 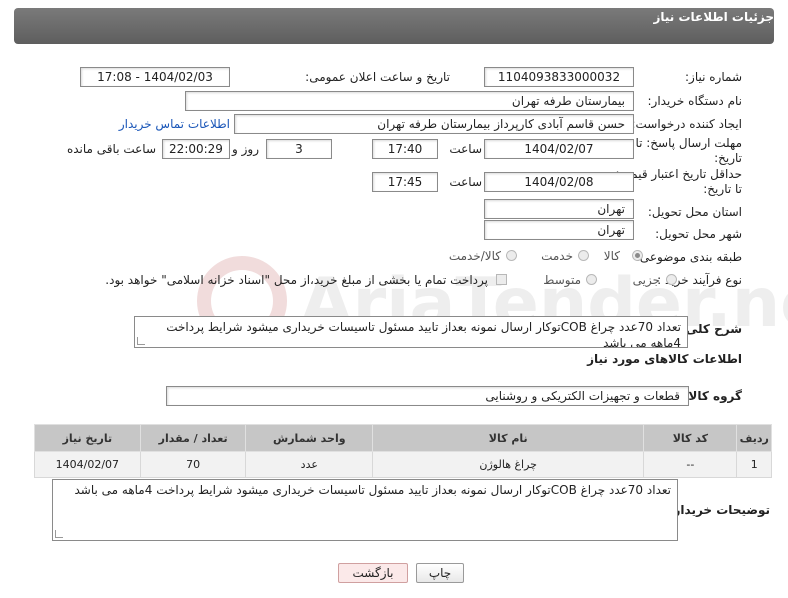 What do you see at coordinates (373, 573) in the screenshot?
I see `back-button: بازگشت` at bounding box center [373, 573].